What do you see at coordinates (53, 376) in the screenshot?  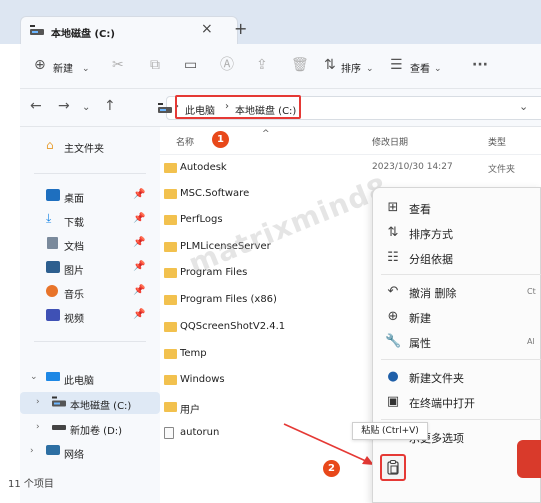 I see `computer-icon` at bounding box center [53, 376].